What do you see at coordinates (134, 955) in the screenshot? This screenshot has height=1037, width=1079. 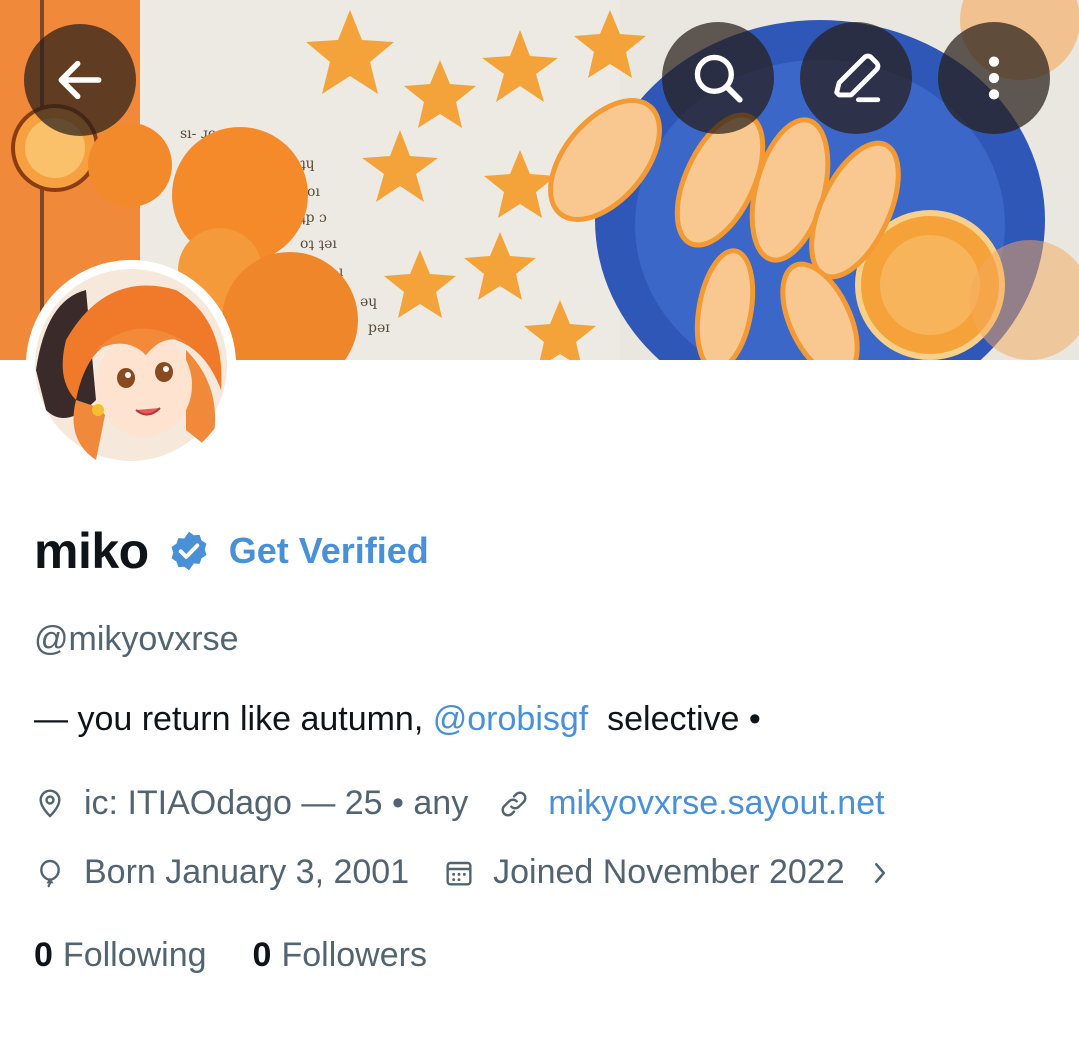 I see `following-label: Following` at bounding box center [134, 955].